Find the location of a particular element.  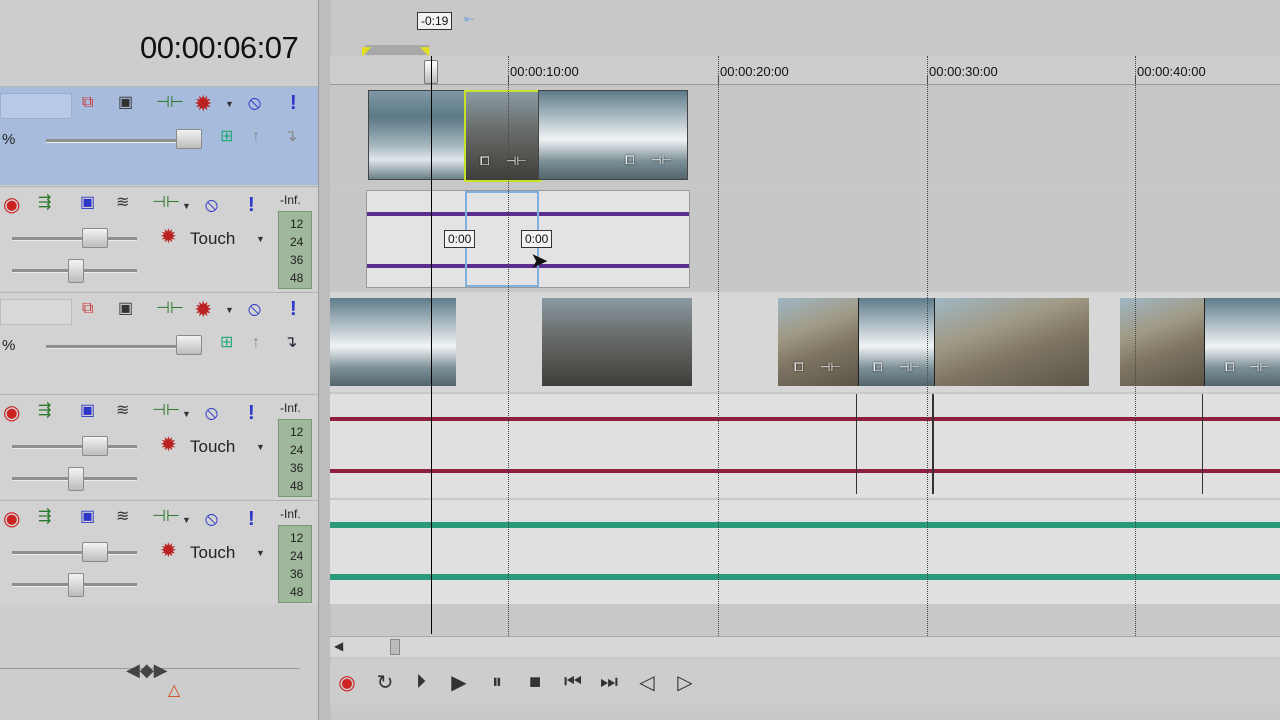

track-motion-icon: ⧉ is located at coordinates (87, 103).